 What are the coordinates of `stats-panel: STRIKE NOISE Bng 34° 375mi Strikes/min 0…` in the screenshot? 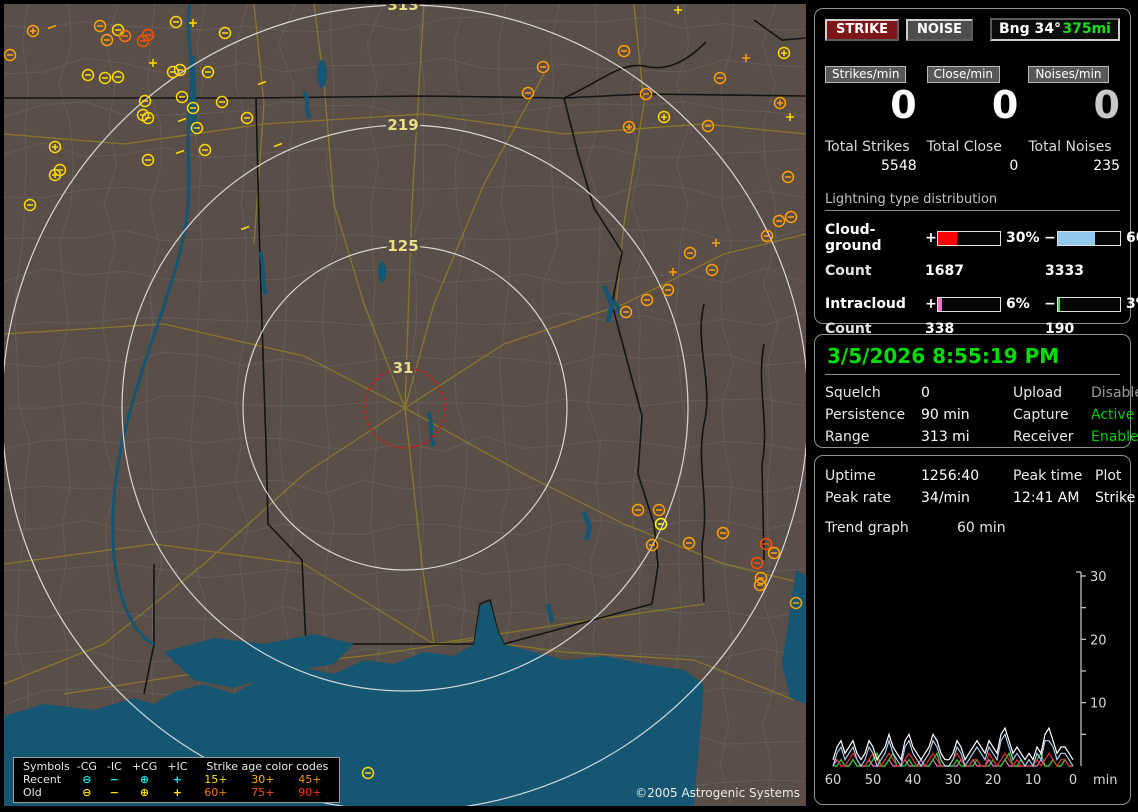 It's located at (976, 172).